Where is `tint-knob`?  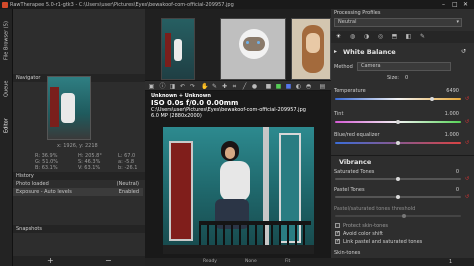
tint-knob is located at coordinates (398, 122).